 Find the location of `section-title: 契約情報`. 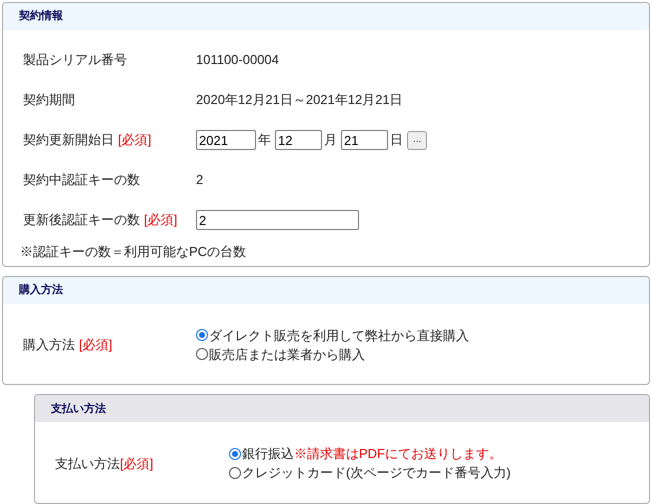

section-title: 契約情報 is located at coordinates (41, 16).